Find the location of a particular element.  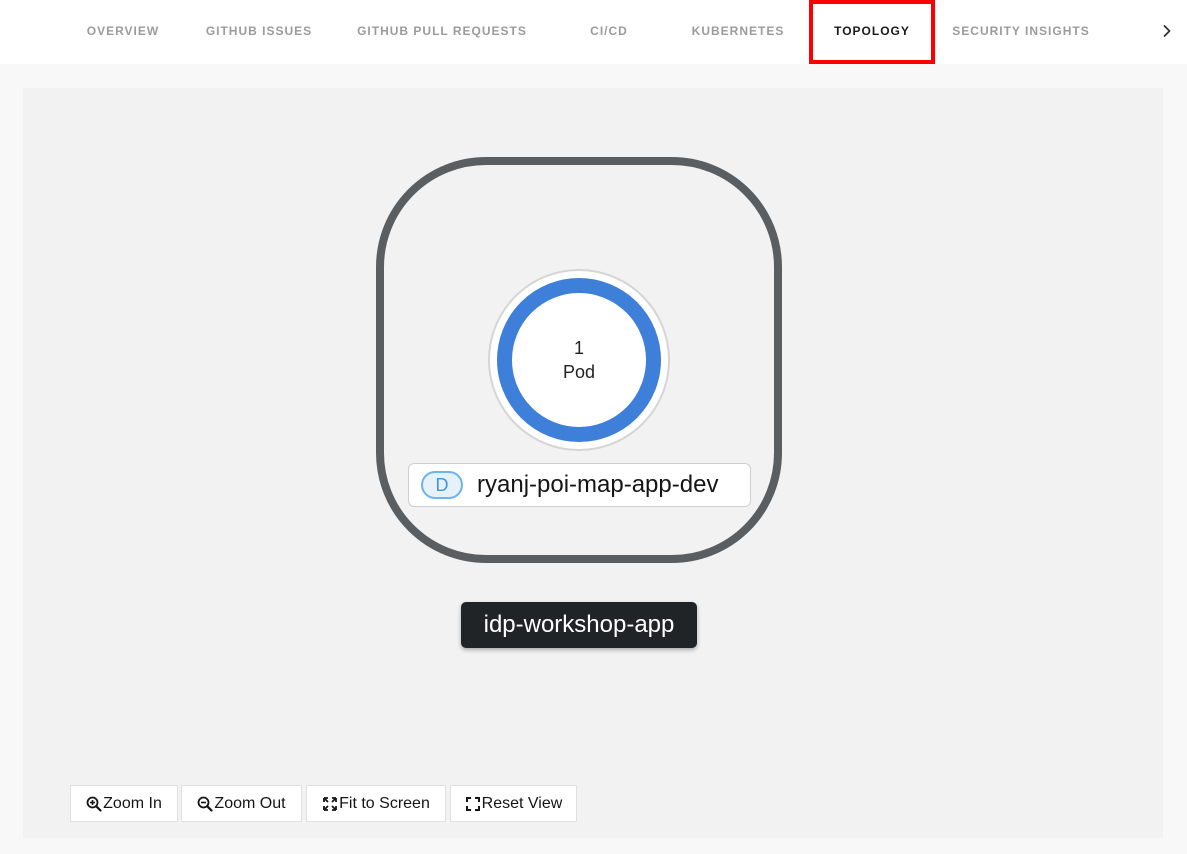

expand-arrows-icon is located at coordinates (330, 803).